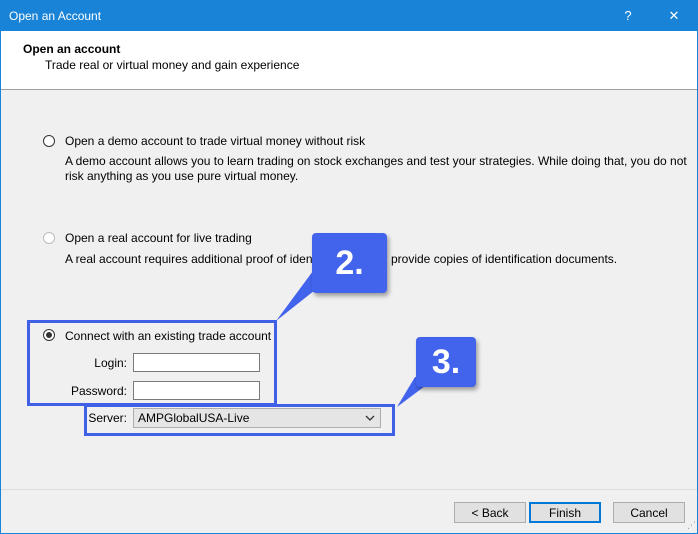 The image size is (698, 534). Describe the element at coordinates (490, 512) in the screenshot. I see `back-button: < Back` at that location.